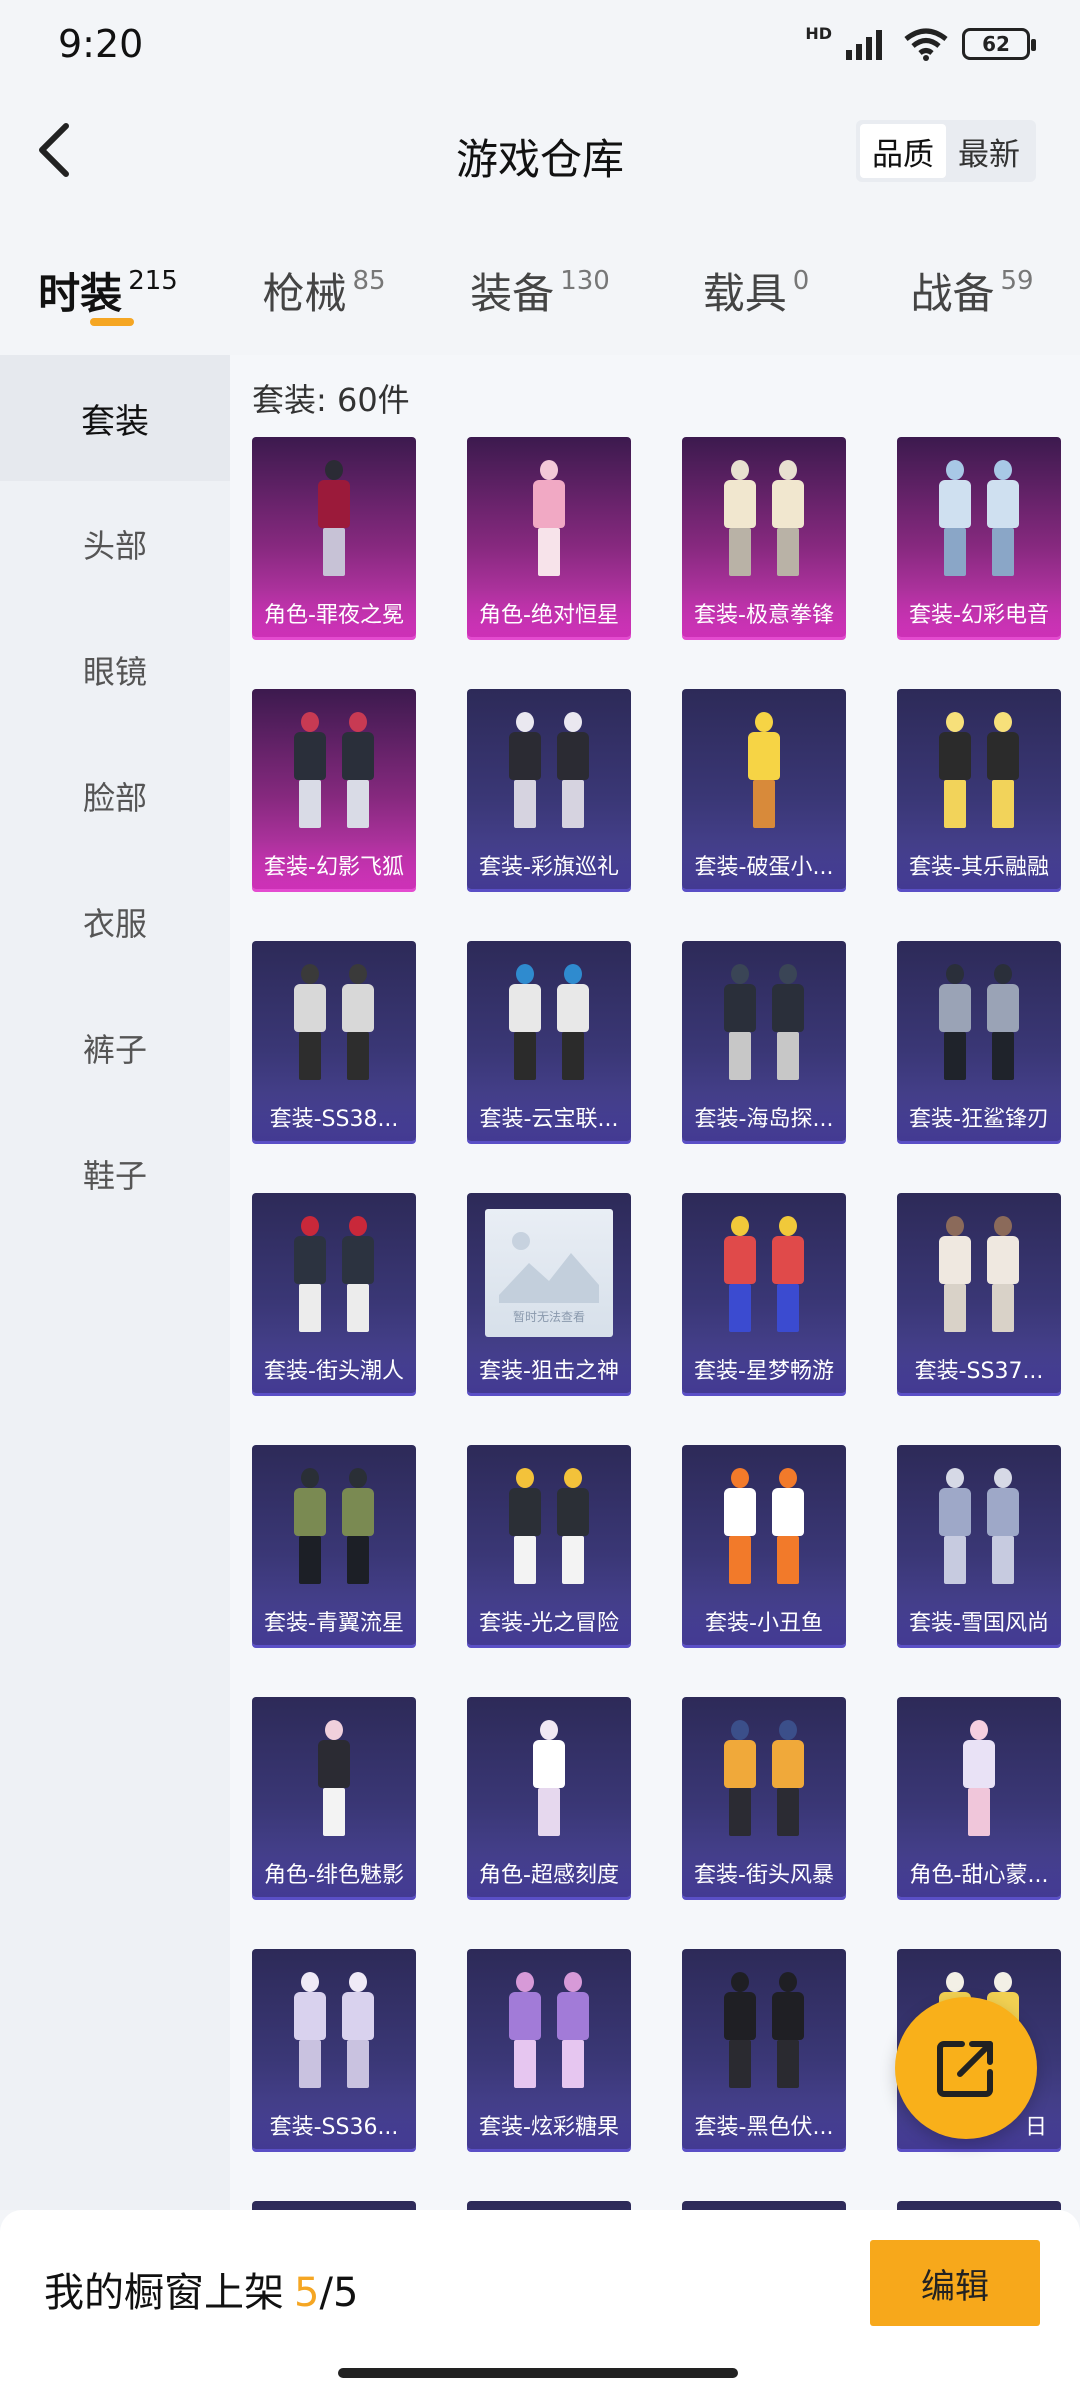 This screenshot has width=1080, height=2400. What do you see at coordinates (115, 922) in the screenshot?
I see `sidebar-item-clothes: 衣服` at bounding box center [115, 922].